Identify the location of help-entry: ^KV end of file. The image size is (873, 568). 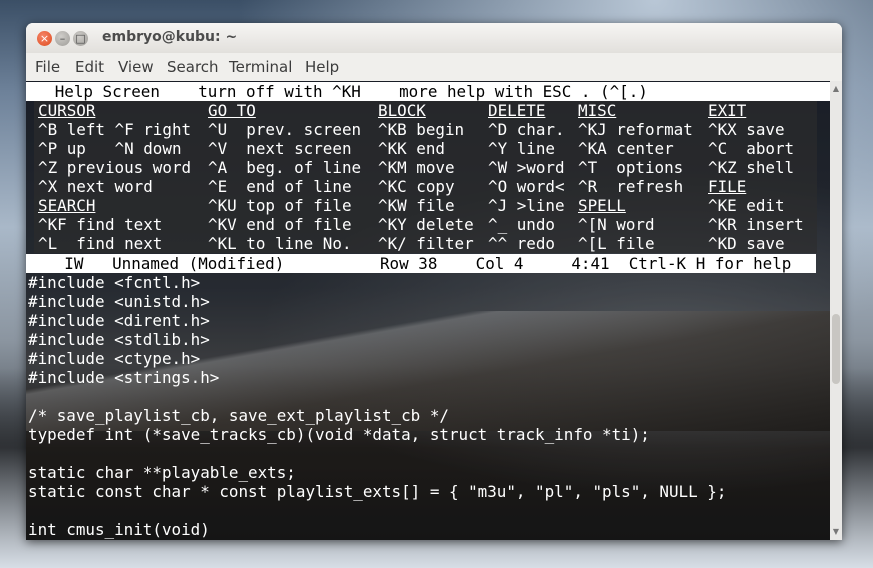
(280, 224).